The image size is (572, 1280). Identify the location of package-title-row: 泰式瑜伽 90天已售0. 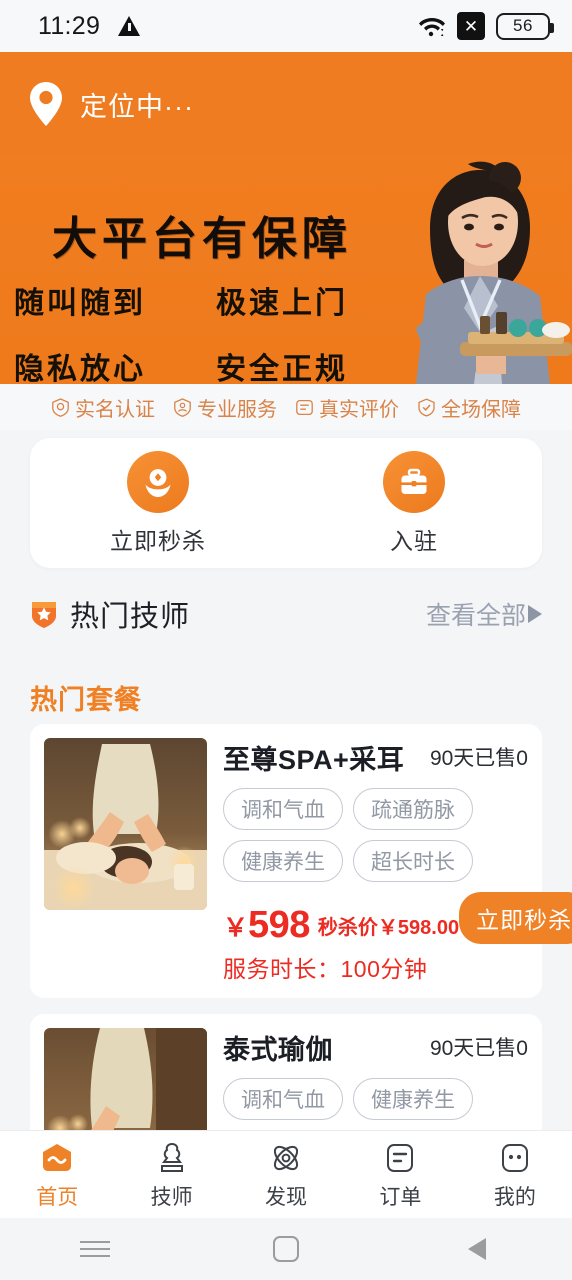
(375, 1047).